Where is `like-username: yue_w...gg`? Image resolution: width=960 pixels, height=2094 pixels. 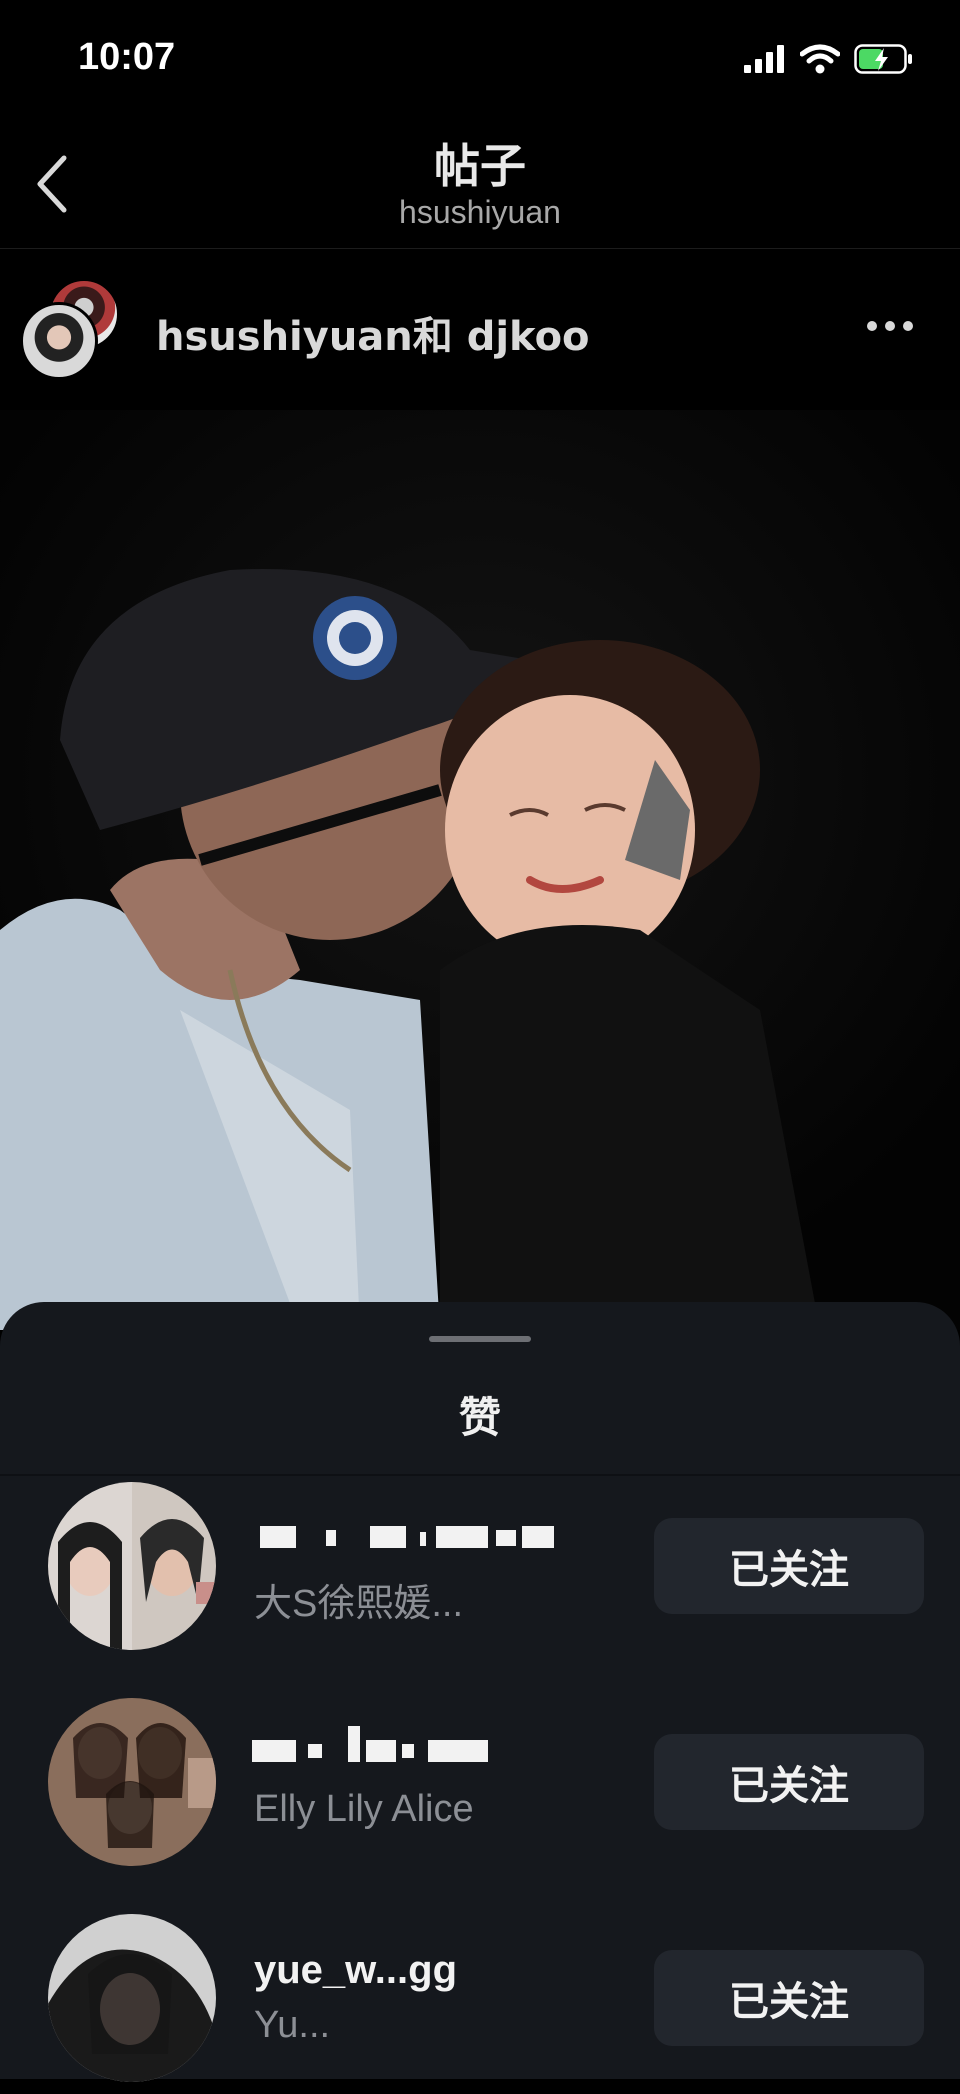 like-username: yue_w...gg is located at coordinates (356, 1970).